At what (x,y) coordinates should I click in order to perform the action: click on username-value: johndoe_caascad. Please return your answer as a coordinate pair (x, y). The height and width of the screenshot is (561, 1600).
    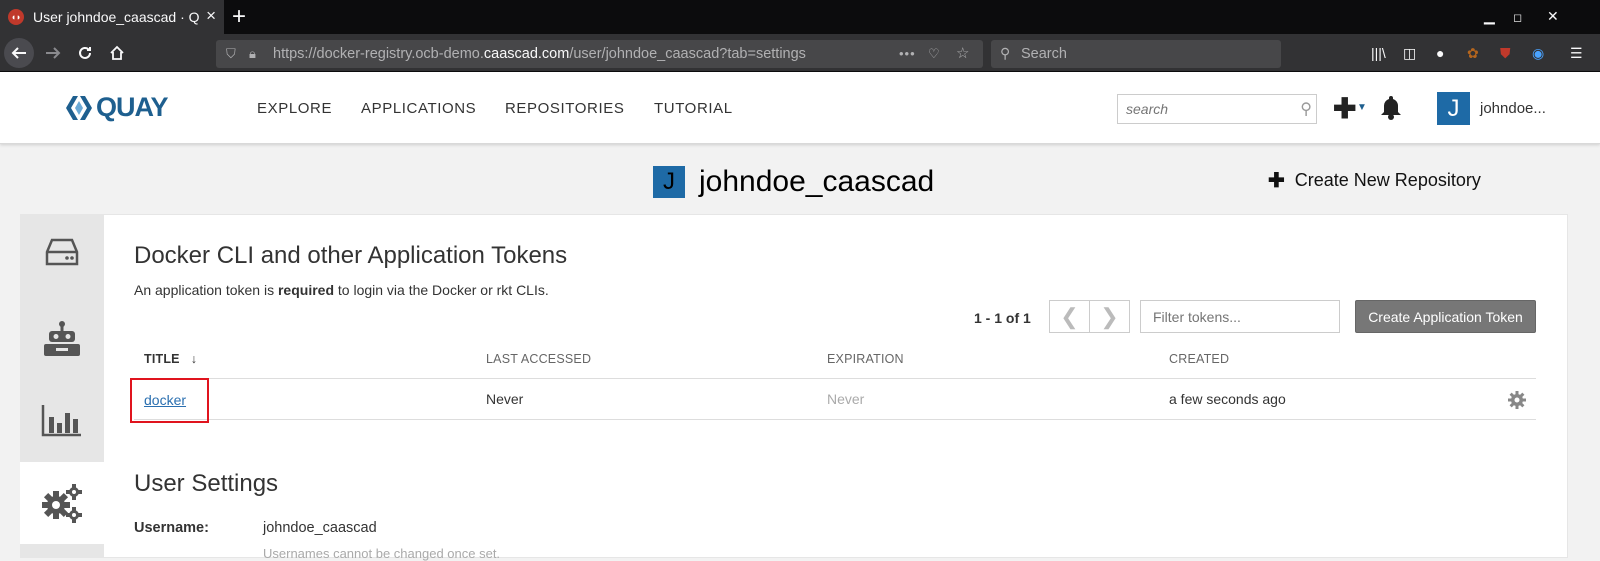
    Looking at the image, I should click on (320, 528).